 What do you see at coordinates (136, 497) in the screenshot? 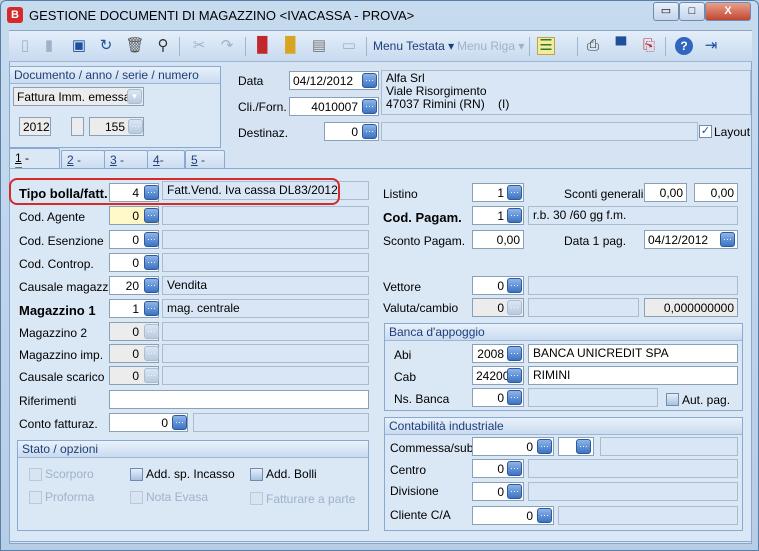
I see `nota-evasa-checkbox` at bounding box center [136, 497].